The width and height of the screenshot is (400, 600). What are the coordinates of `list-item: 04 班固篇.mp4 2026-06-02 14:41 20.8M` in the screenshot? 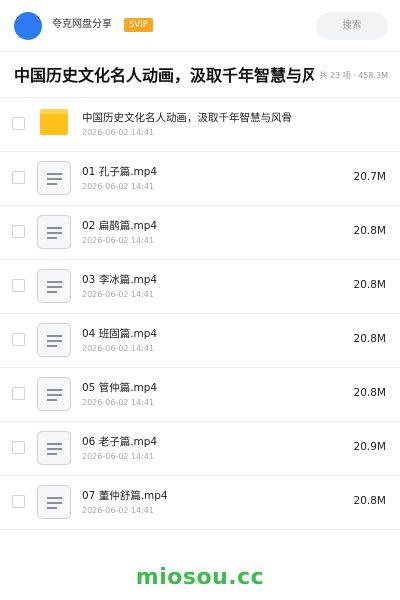 It's located at (200, 341).